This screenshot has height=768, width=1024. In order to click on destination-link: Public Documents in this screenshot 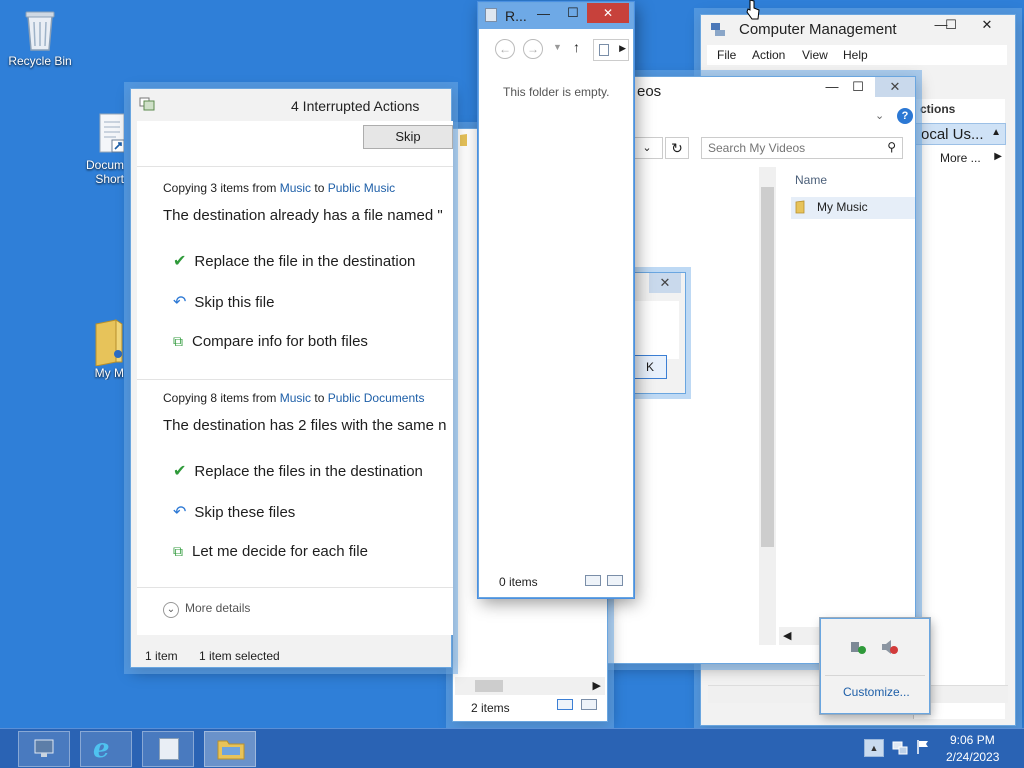, I will do `click(376, 398)`.